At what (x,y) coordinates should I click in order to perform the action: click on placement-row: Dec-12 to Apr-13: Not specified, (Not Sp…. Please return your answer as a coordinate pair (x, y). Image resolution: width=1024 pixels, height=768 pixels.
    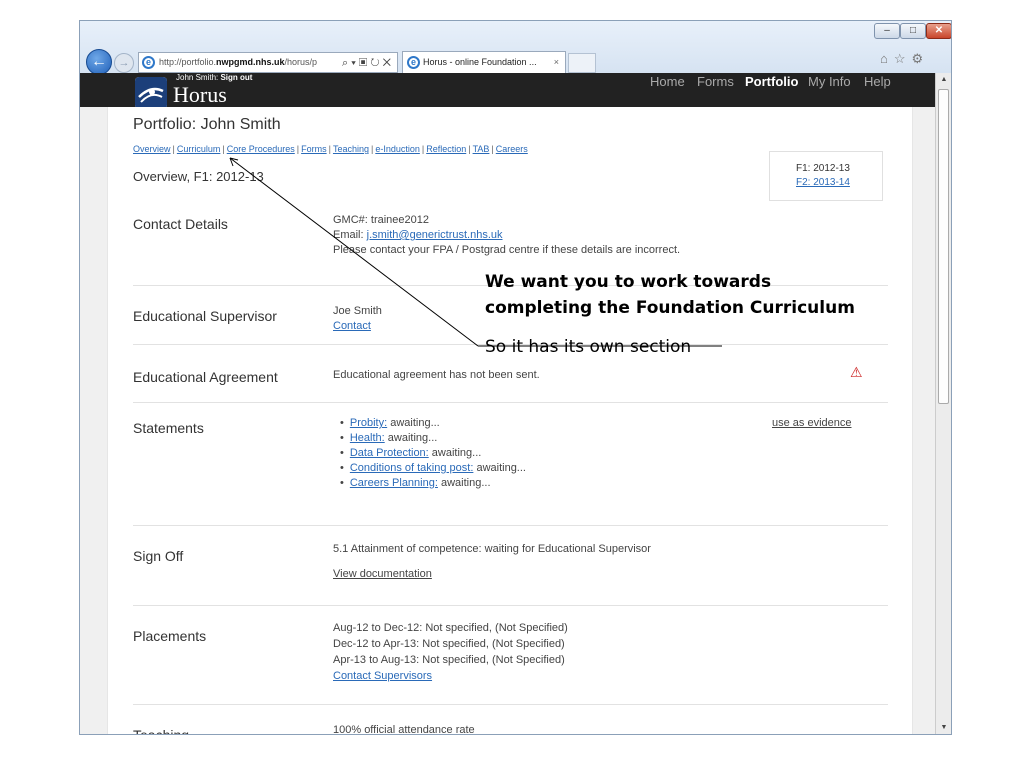
    Looking at the image, I should click on (449, 644).